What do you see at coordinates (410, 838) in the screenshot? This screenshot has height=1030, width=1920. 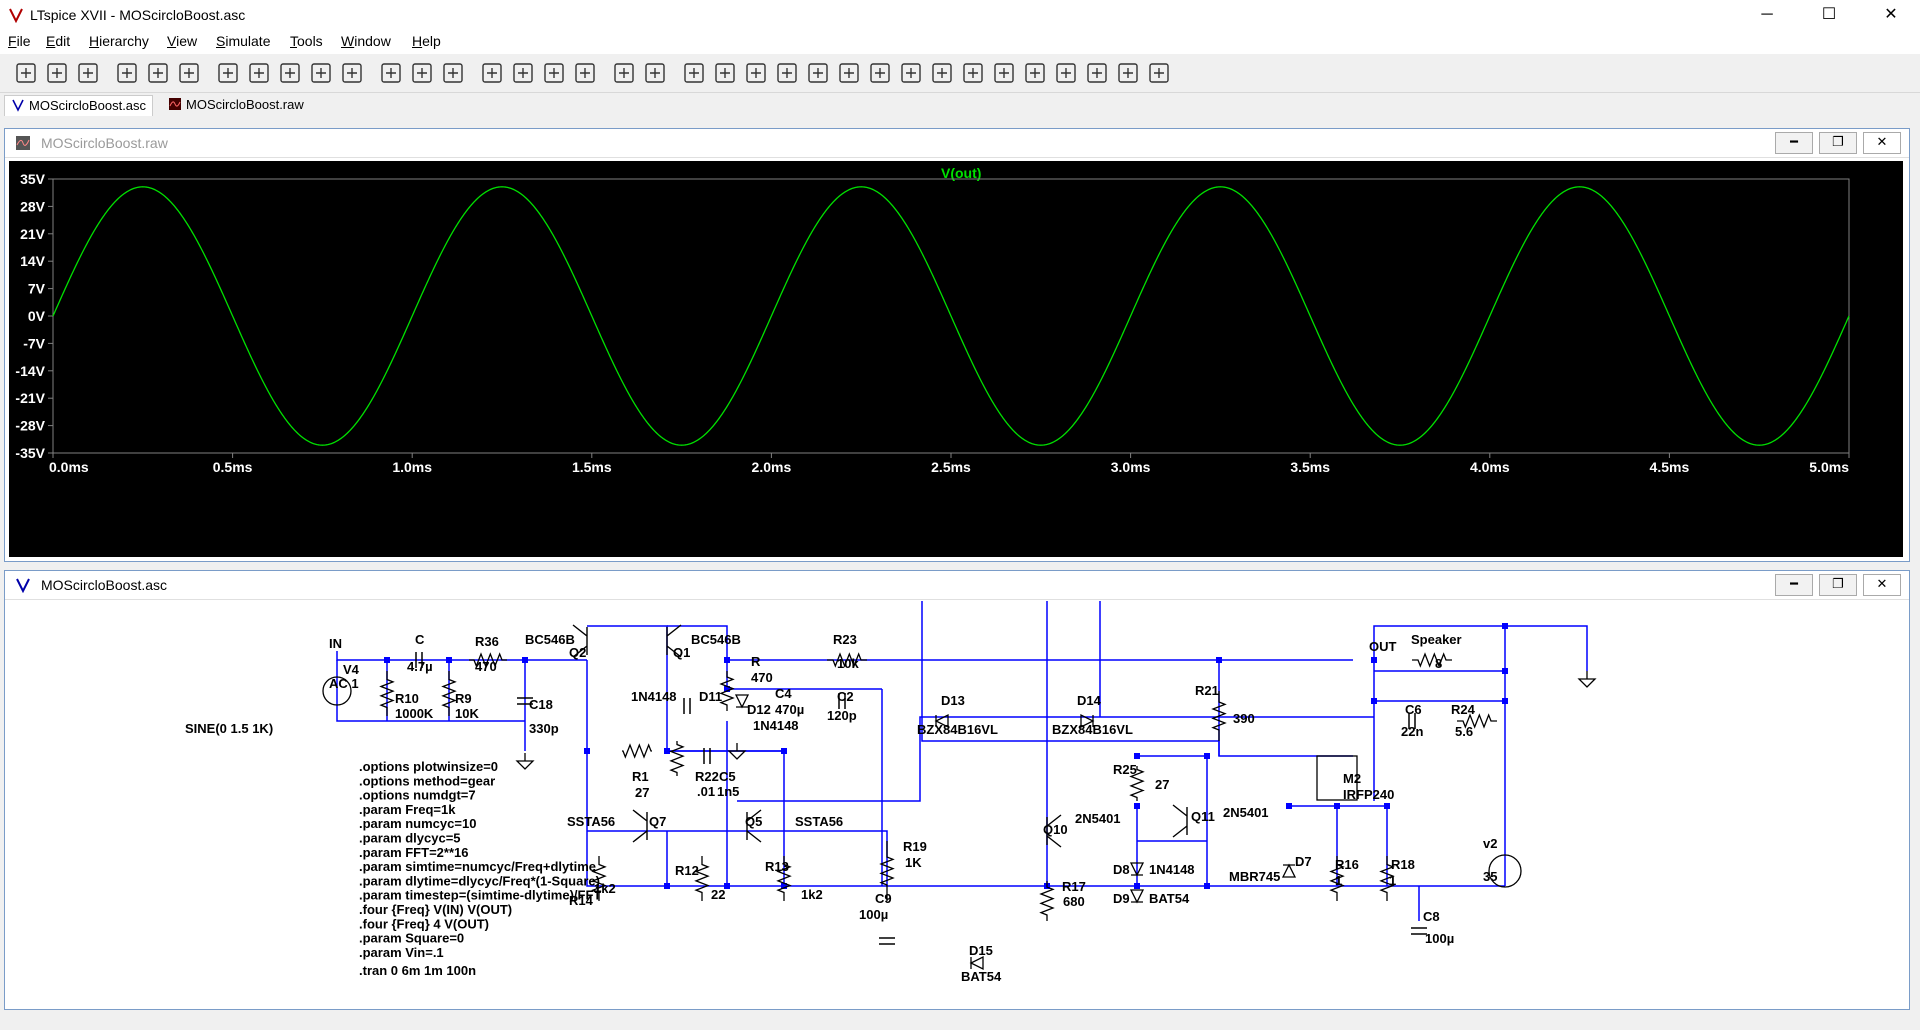 I see `spice-directive: .param dlycyc=5` at bounding box center [410, 838].